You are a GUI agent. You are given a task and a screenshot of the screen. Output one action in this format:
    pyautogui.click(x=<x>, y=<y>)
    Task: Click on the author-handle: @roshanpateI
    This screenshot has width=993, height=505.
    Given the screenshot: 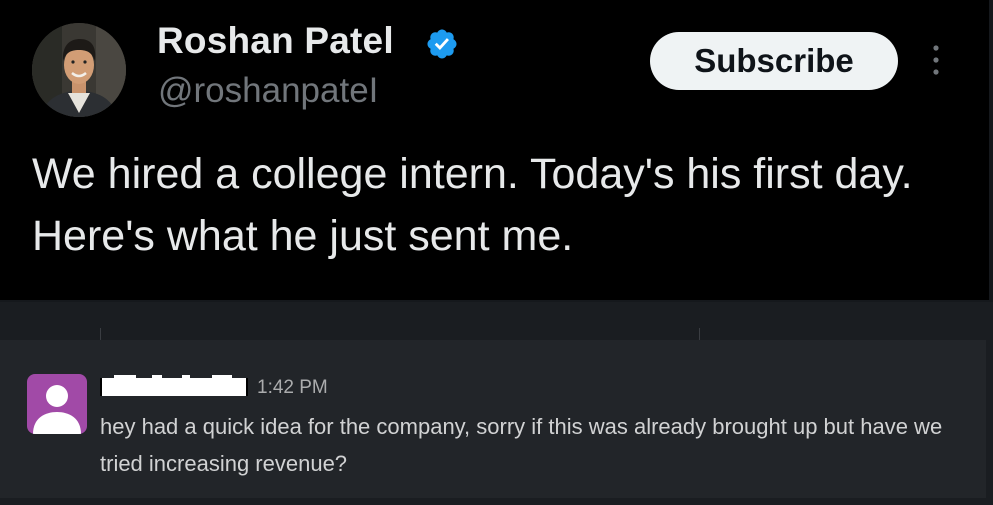 What is the action you would take?
    pyautogui.click(x=268, y=91)
    